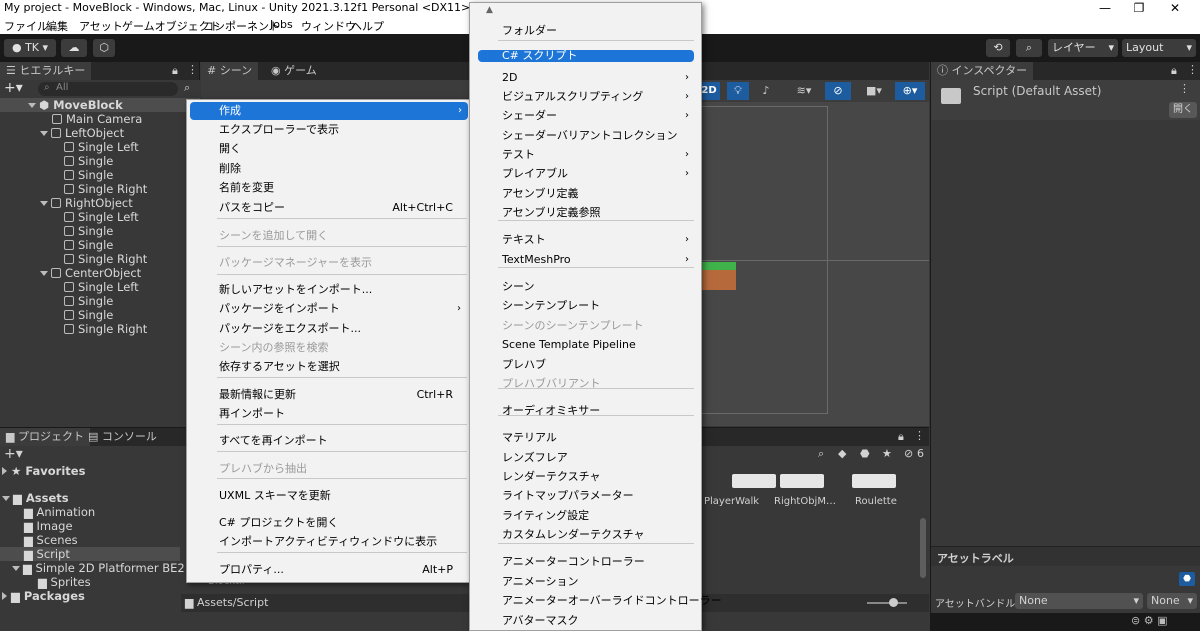  I want to click on platform-block, so click(717, 280).